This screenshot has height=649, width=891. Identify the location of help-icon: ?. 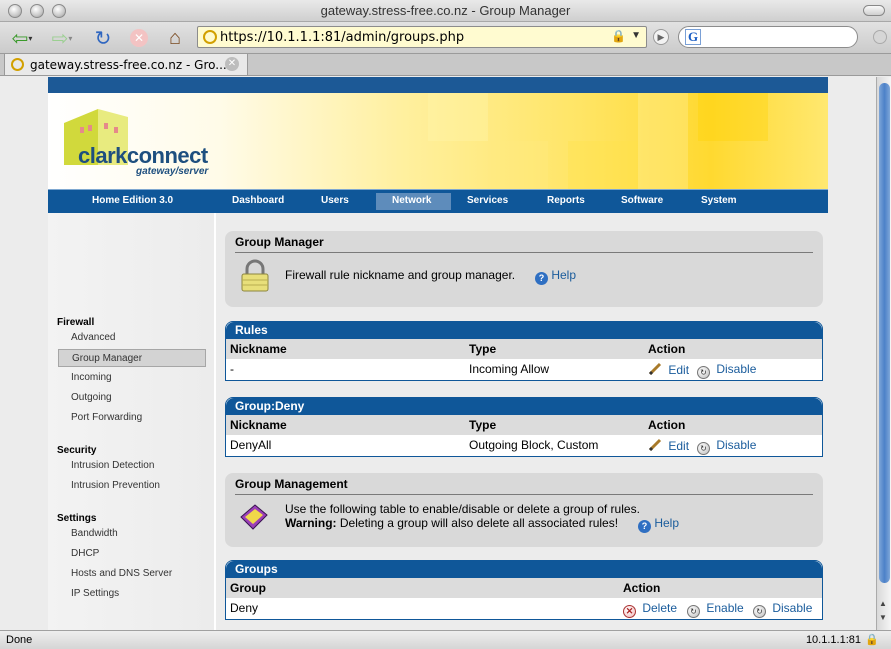
(644, 526).